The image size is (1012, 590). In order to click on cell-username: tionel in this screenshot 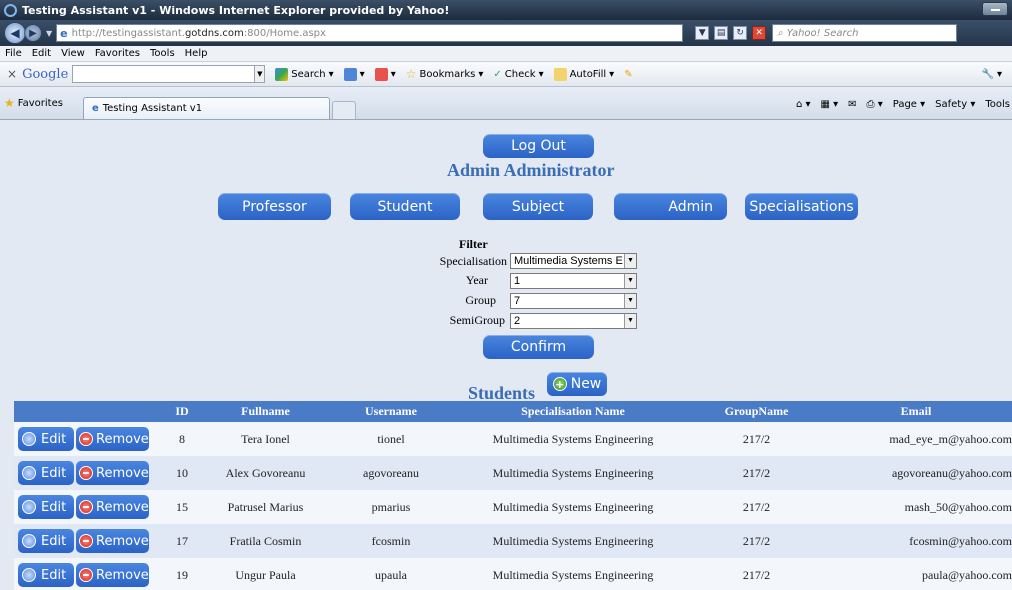, I will do `click(391, 439)`.